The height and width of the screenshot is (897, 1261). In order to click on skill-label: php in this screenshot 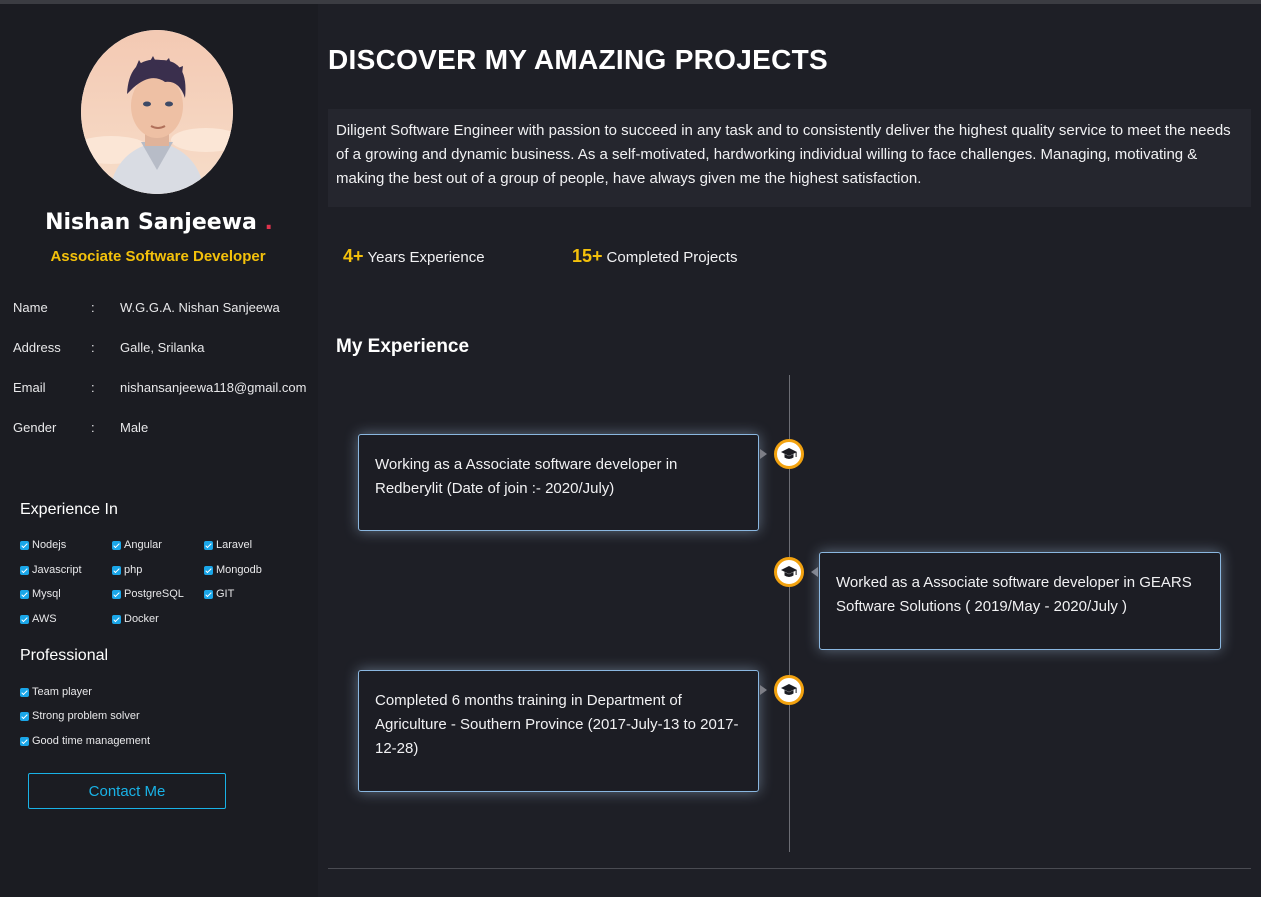, I will do `click(133, 570)`.